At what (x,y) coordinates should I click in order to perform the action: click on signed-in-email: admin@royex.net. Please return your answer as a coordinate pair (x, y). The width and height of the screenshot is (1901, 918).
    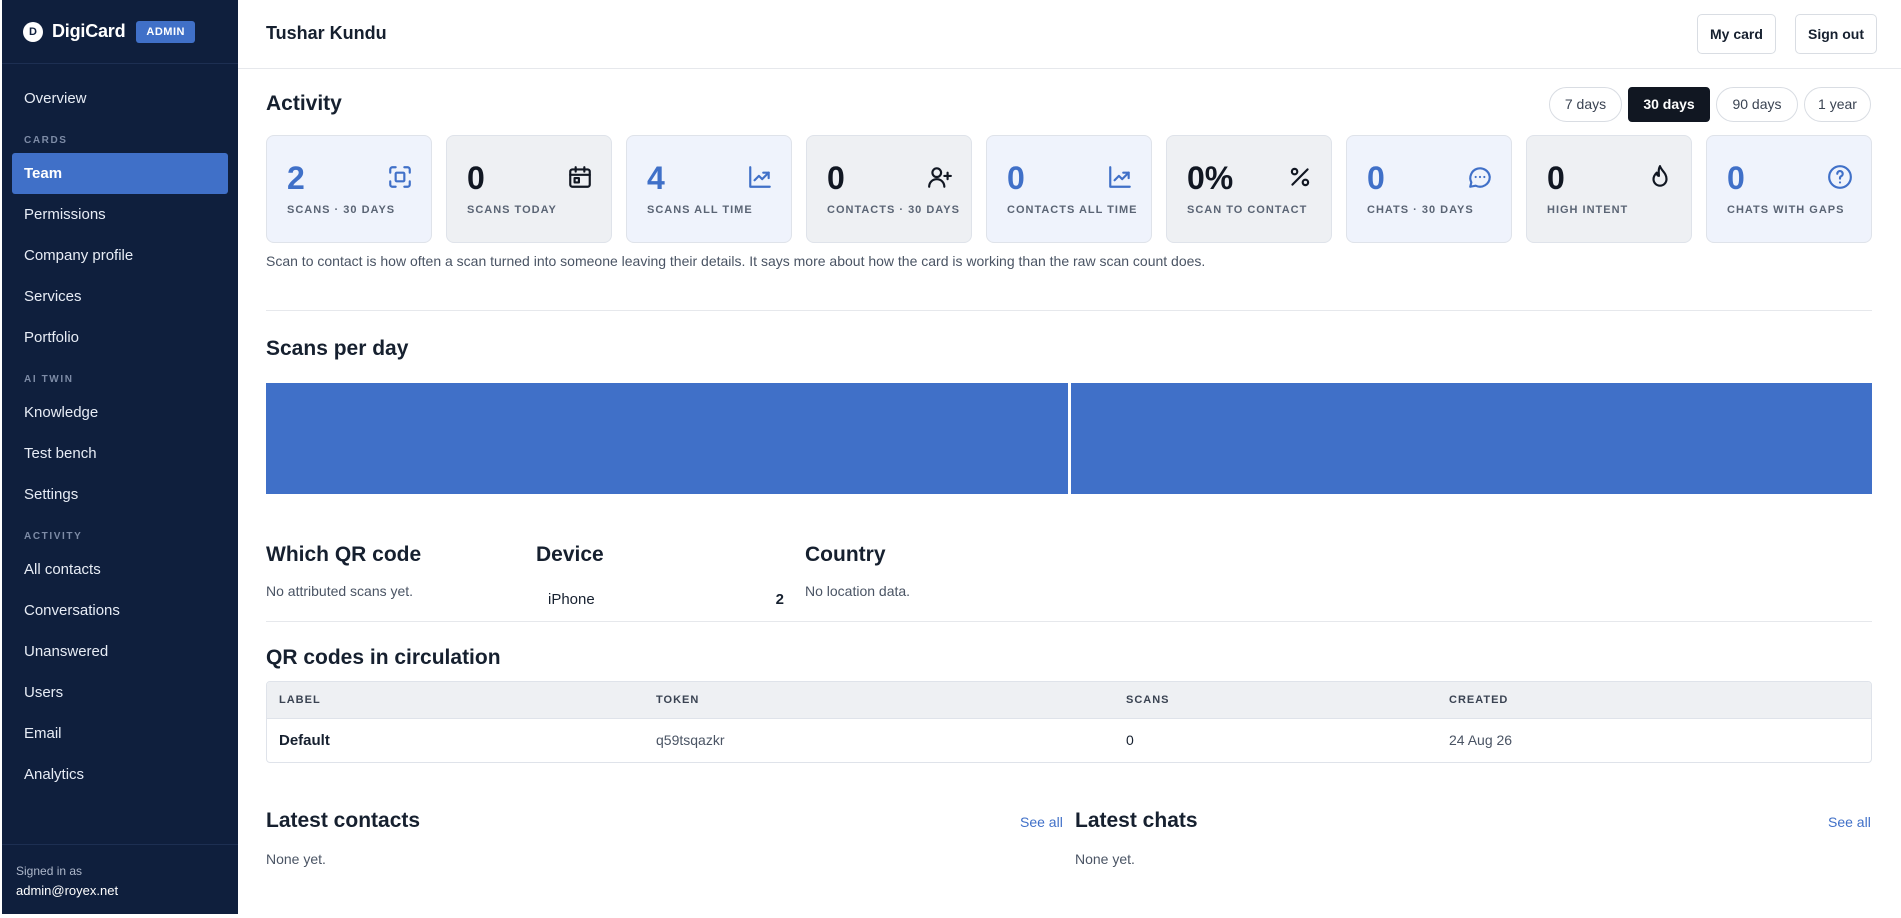
    Looking at the image, I should click on (67, 890).